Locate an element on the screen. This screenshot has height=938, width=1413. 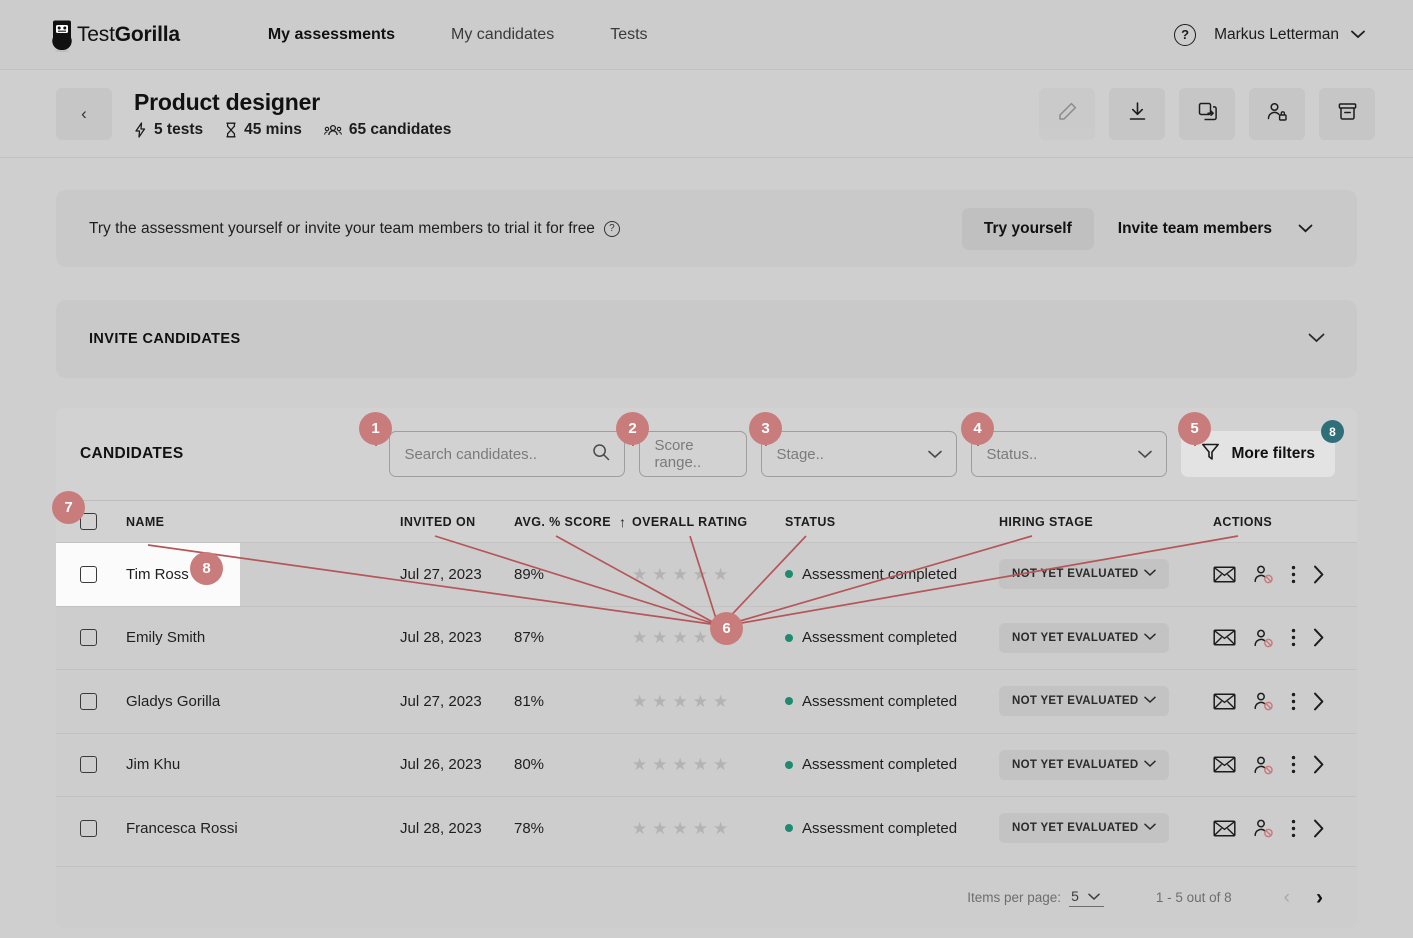
column-header-invited-on: INVITED ON is located at coordinates (438, 521).